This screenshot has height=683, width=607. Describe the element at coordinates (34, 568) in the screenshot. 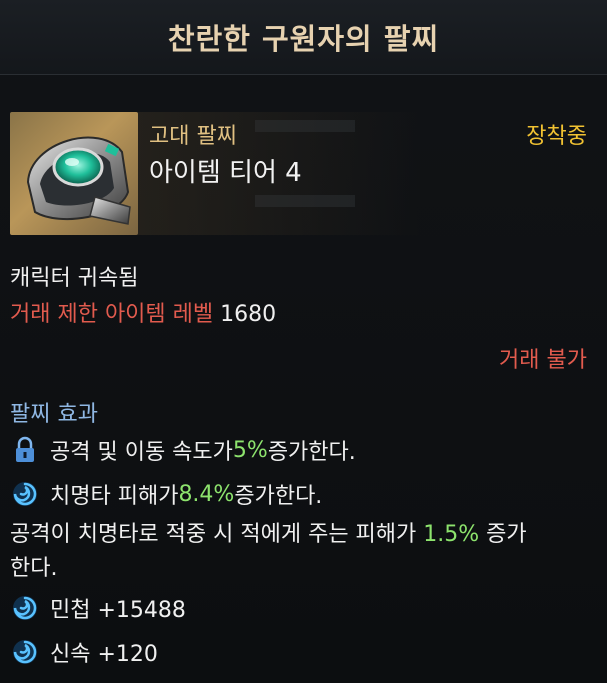

I see `effect-text-continued: 한다.` at that location.